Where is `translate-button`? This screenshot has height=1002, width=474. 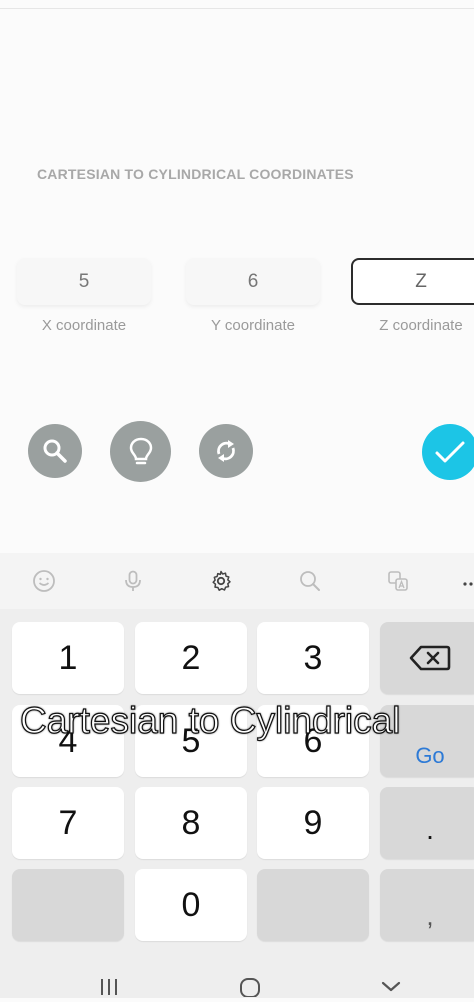 translate-button is located at coordinates (398, 581).